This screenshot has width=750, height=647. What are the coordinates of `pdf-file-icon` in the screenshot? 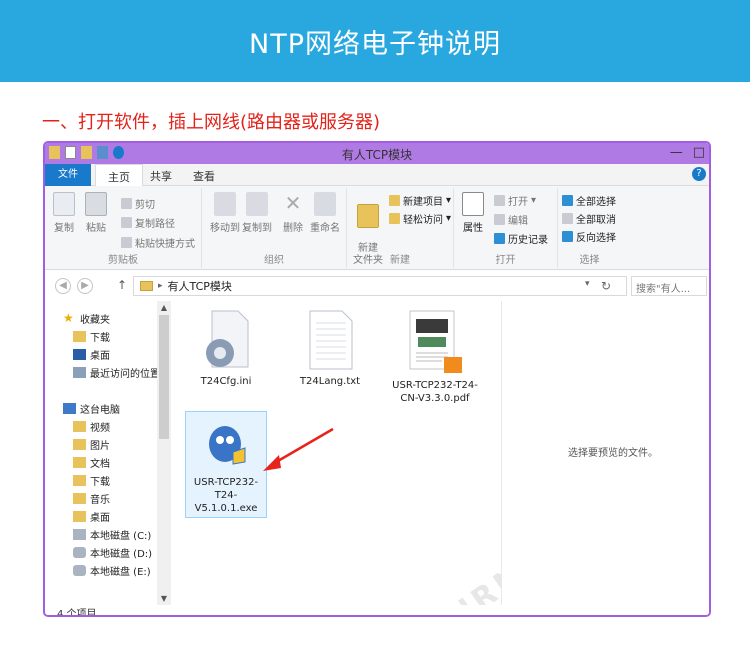 It's located at (435, 341).